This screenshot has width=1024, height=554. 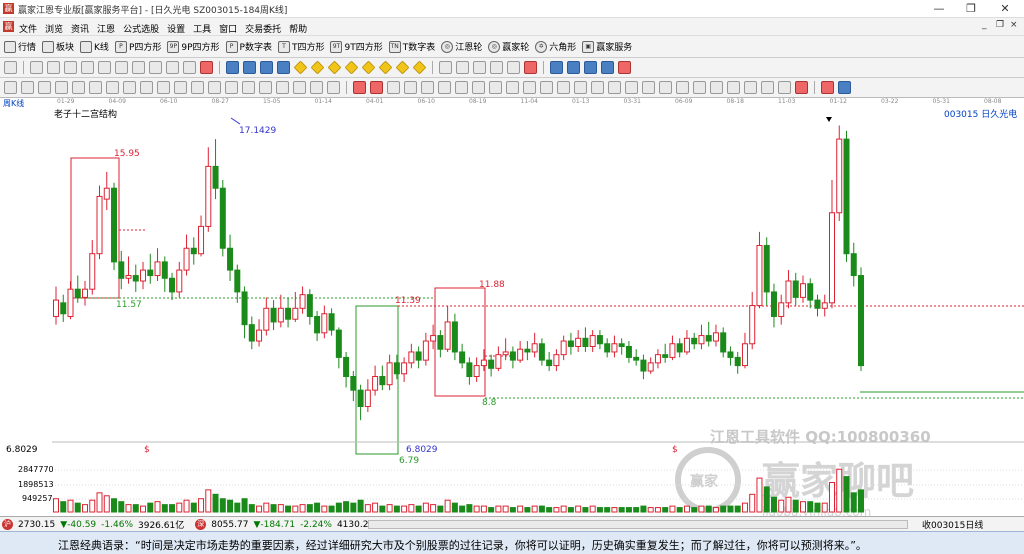 What do you see at coordinates (20, 46) in the screenshot?
I see `nav-item: 行情` at bounding box center [20, 46].